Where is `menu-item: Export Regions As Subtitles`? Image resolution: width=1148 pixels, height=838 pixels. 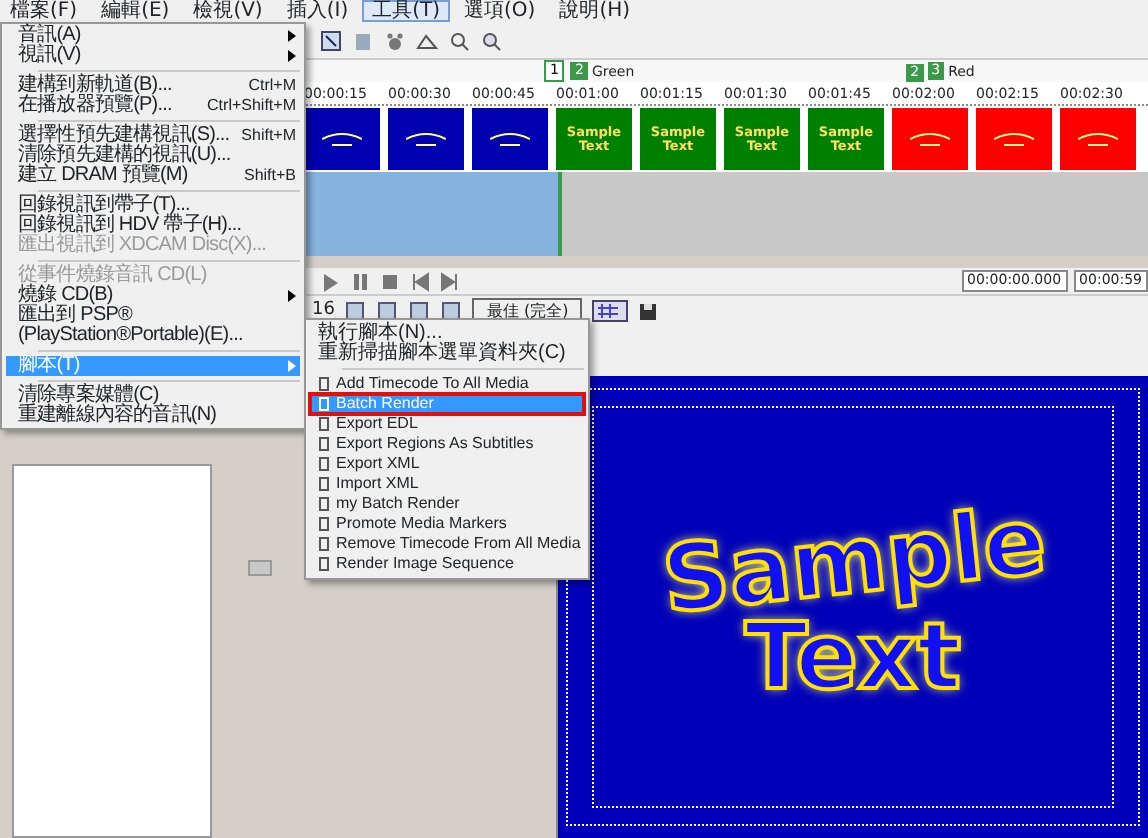 menu-item: Export Regions As Subtitles is located at coordinates (435, 444).